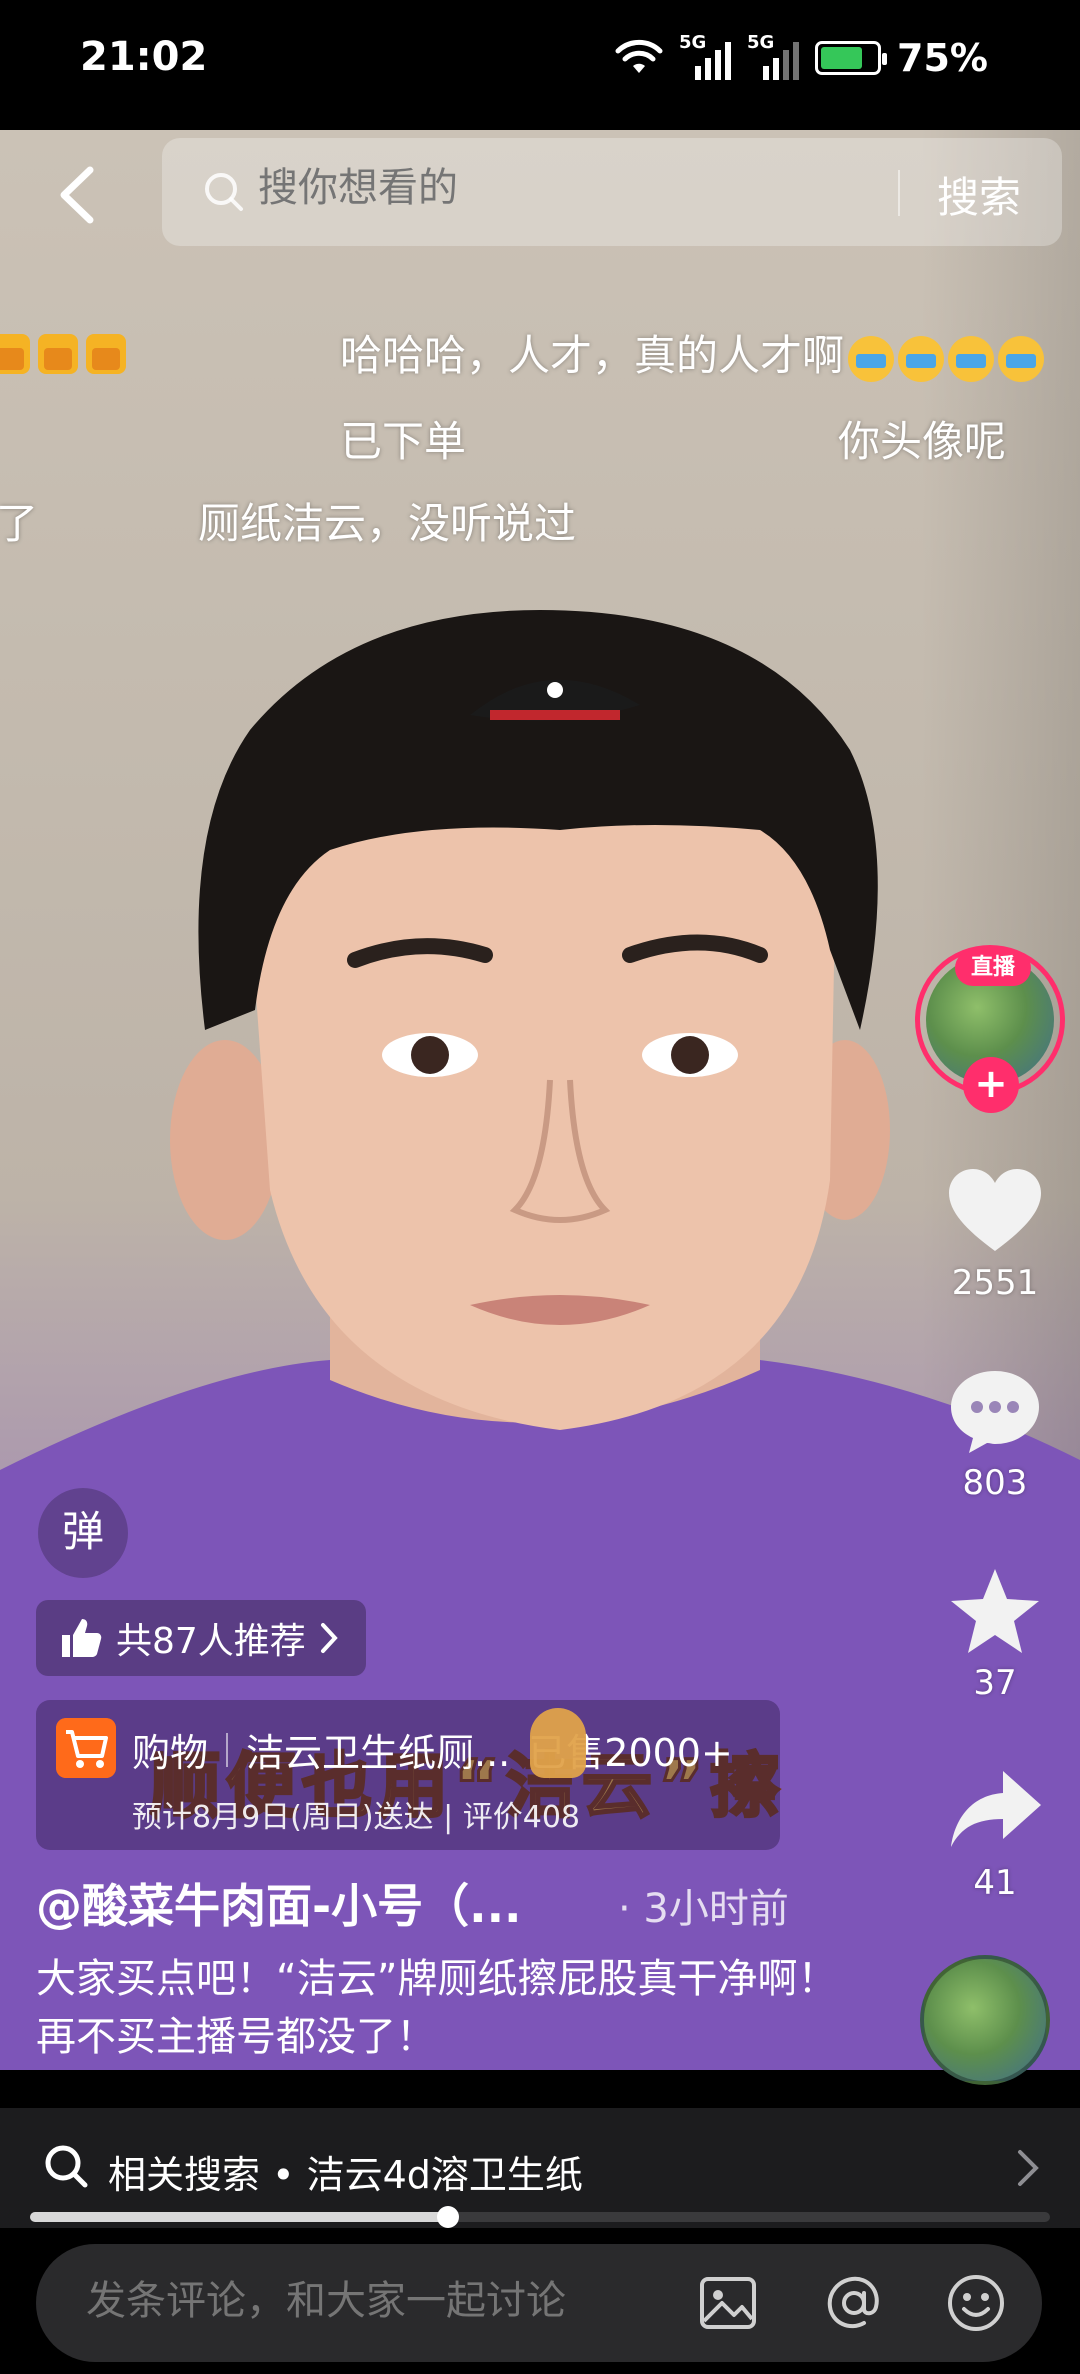 Image resolution: width=1080 pixels, height=2374 pixels. What do you see at coordinates (366, 2301) in the screenshot?
I see `comment-input` at bounding box center [366, 2301].